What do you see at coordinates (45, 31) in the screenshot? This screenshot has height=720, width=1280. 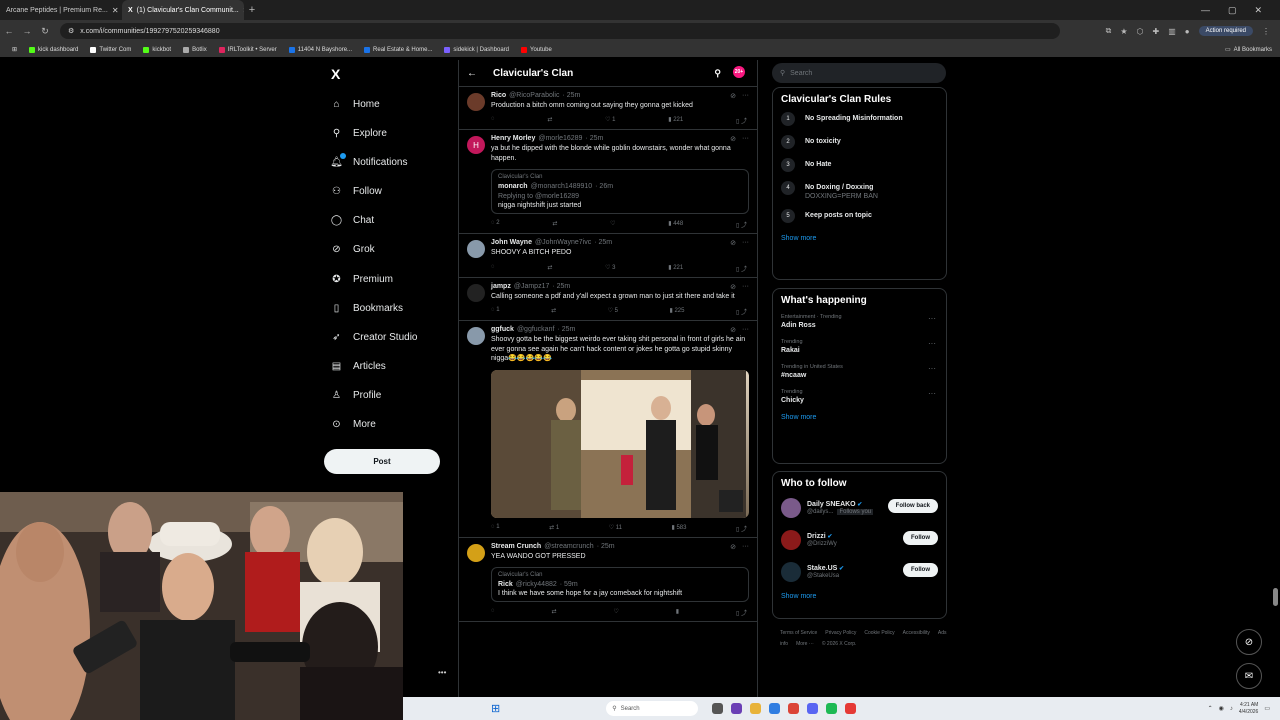 I see `reload-icon: ↻` at bounding box center [45, 31].